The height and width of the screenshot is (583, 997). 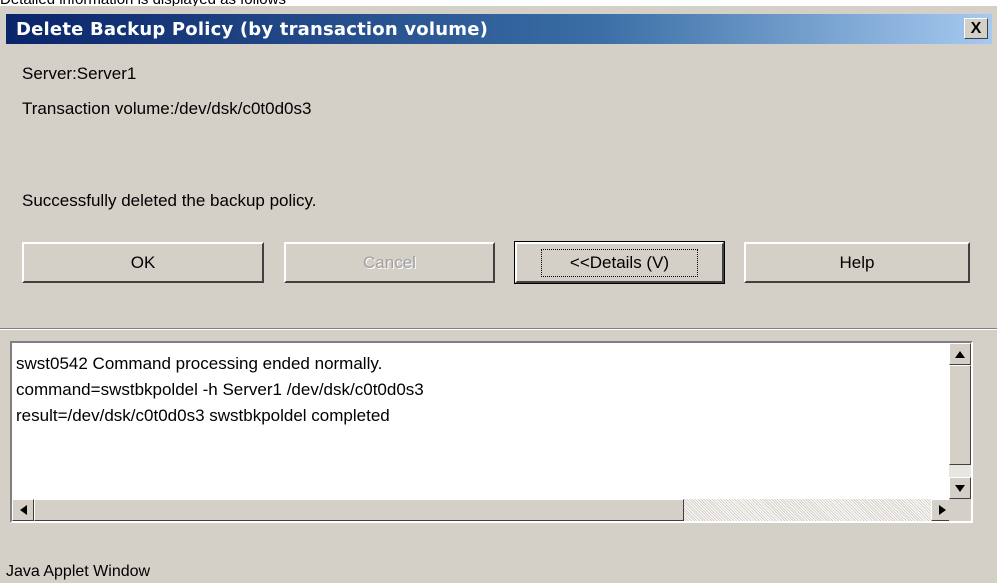 I want to click on up-arrow-icon, so click(x=960, y=354).